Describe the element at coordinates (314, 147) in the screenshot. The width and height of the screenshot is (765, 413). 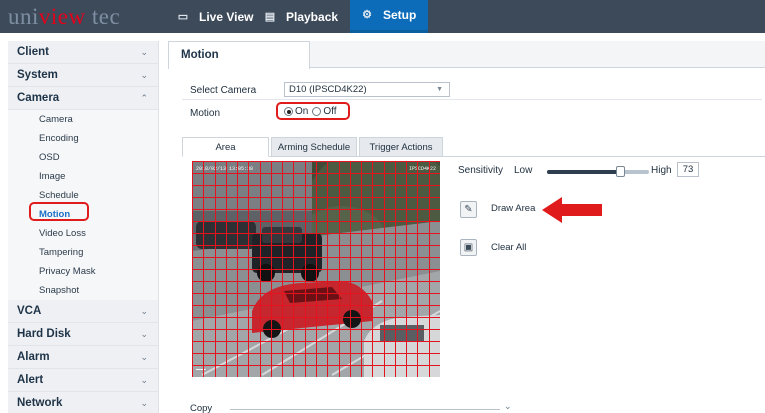
I see `tab-arming-schedule: Arming Schedule` at that location.